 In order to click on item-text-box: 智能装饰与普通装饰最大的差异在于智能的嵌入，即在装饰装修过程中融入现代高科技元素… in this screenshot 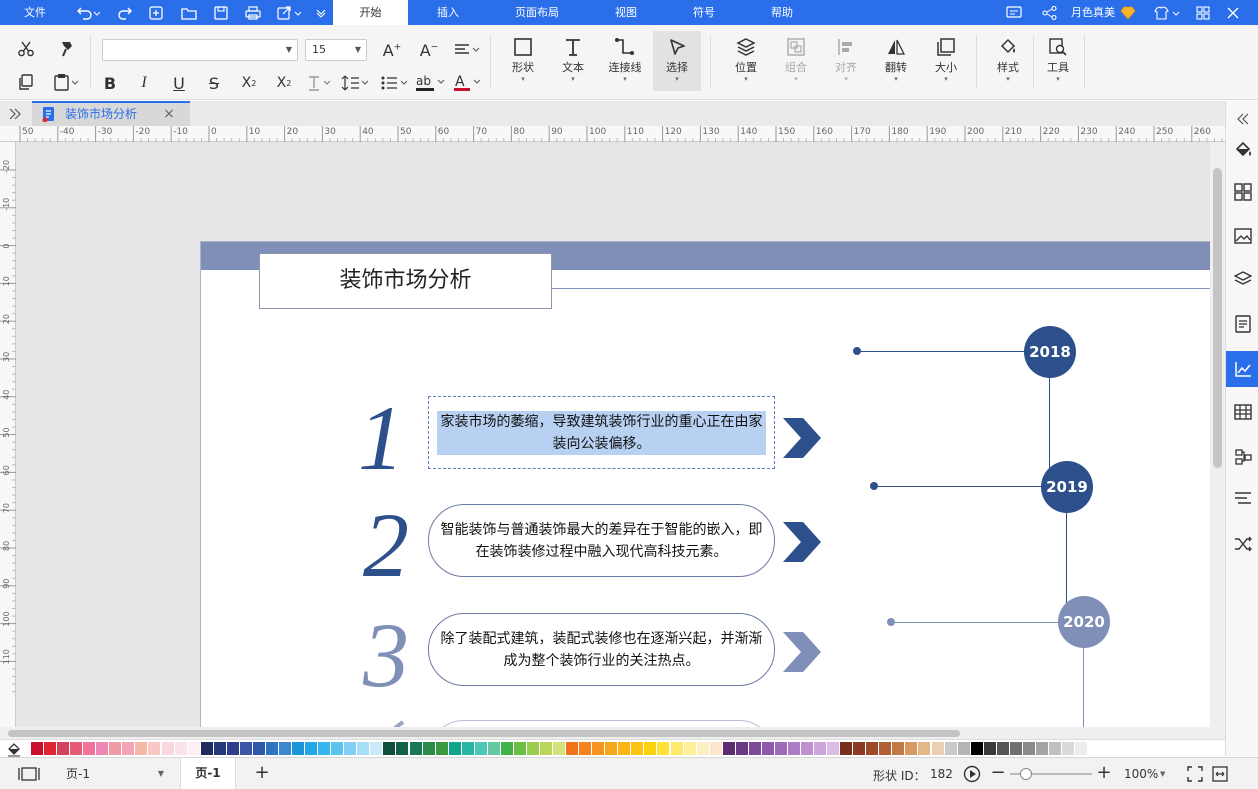, I will do `click(601, 540)`.